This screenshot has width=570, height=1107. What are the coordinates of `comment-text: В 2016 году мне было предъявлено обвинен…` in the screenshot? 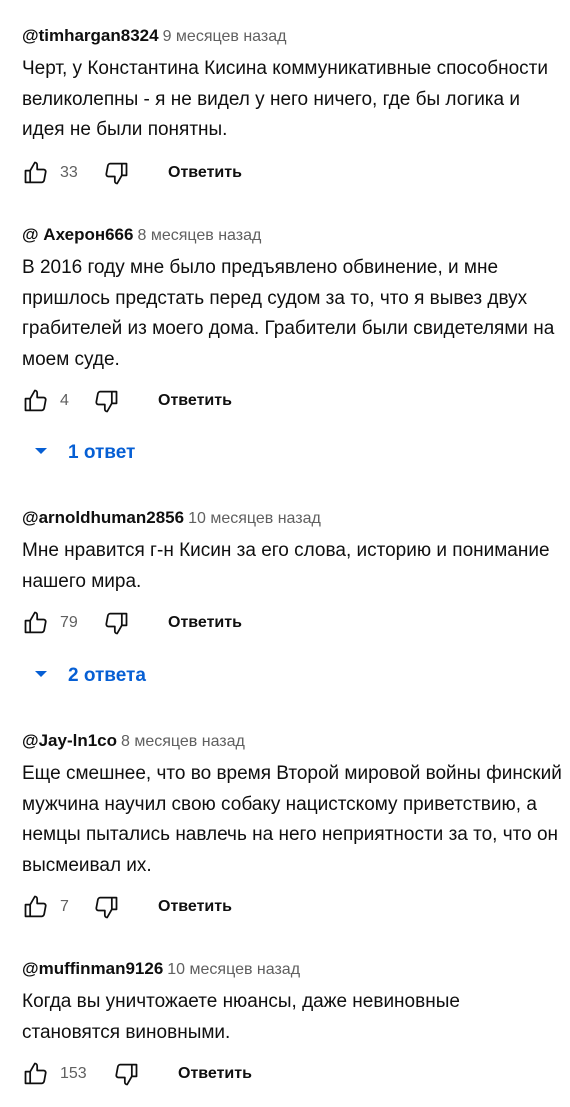 It's located at (288, 313).